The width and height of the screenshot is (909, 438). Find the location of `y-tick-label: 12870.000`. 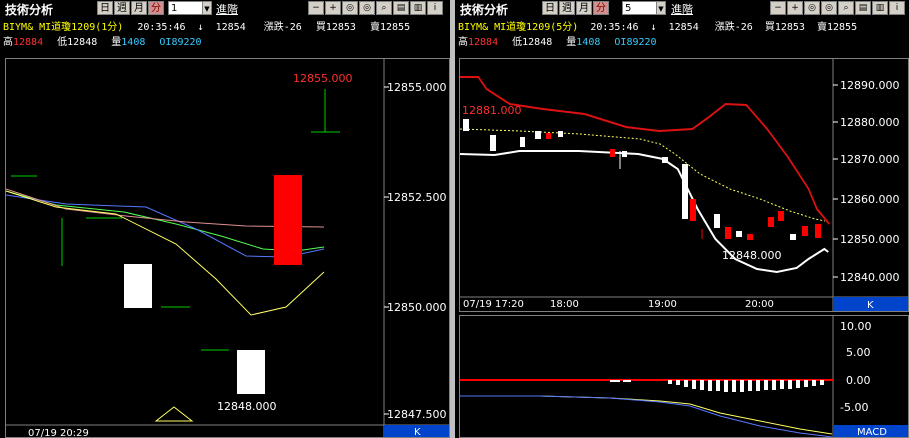

y-tick-label: 12870.000 is located at coordinates (870, 159).